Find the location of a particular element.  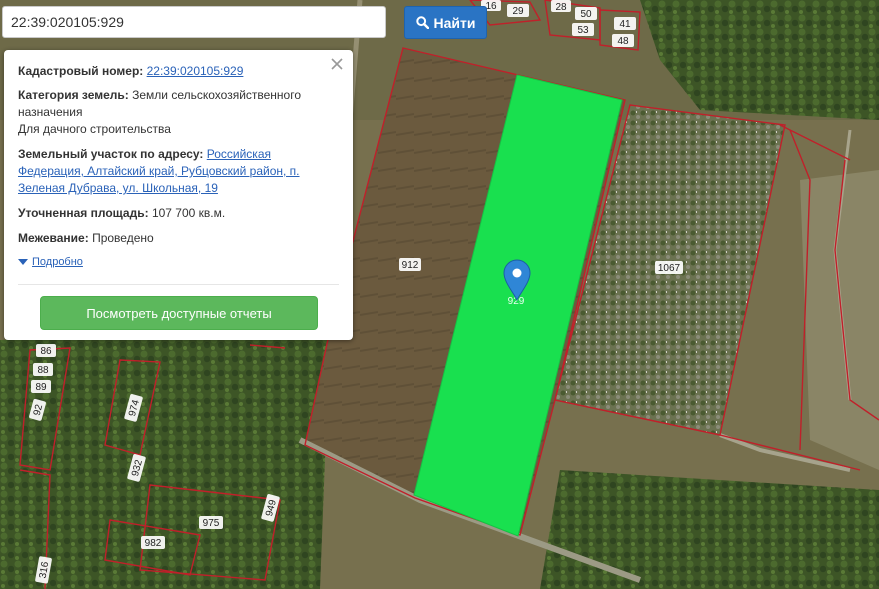

svg-text: 1067 is located at coordinates (669, 268).